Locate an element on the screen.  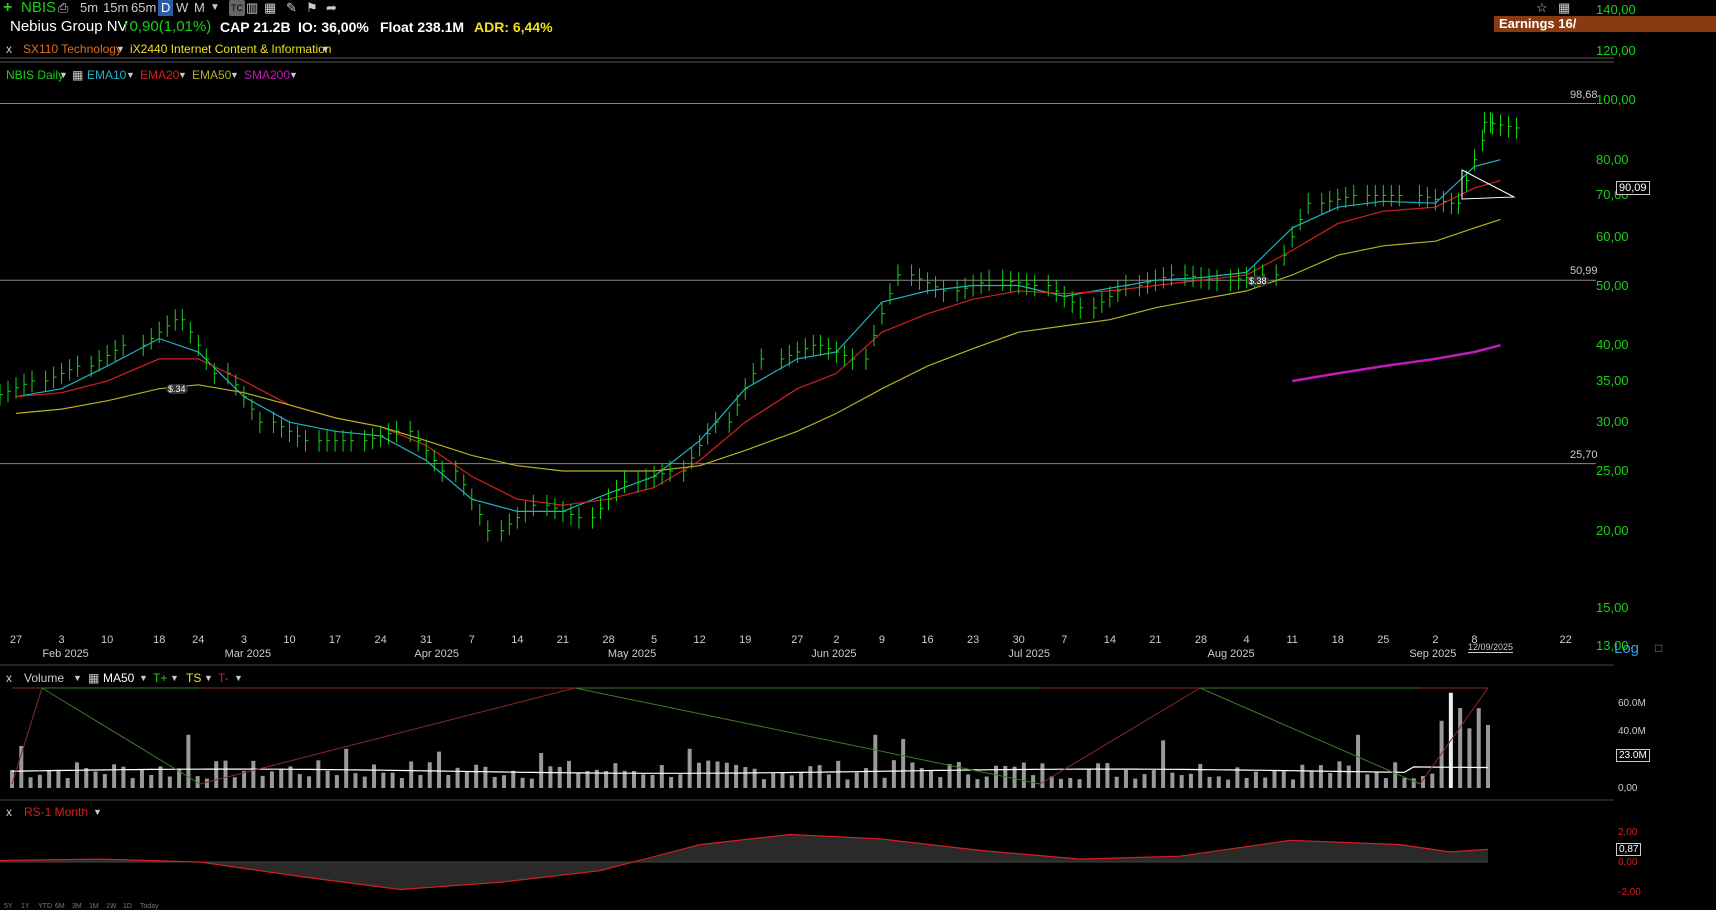
date-tick-label: 9 is located at coordinates (882, 640).